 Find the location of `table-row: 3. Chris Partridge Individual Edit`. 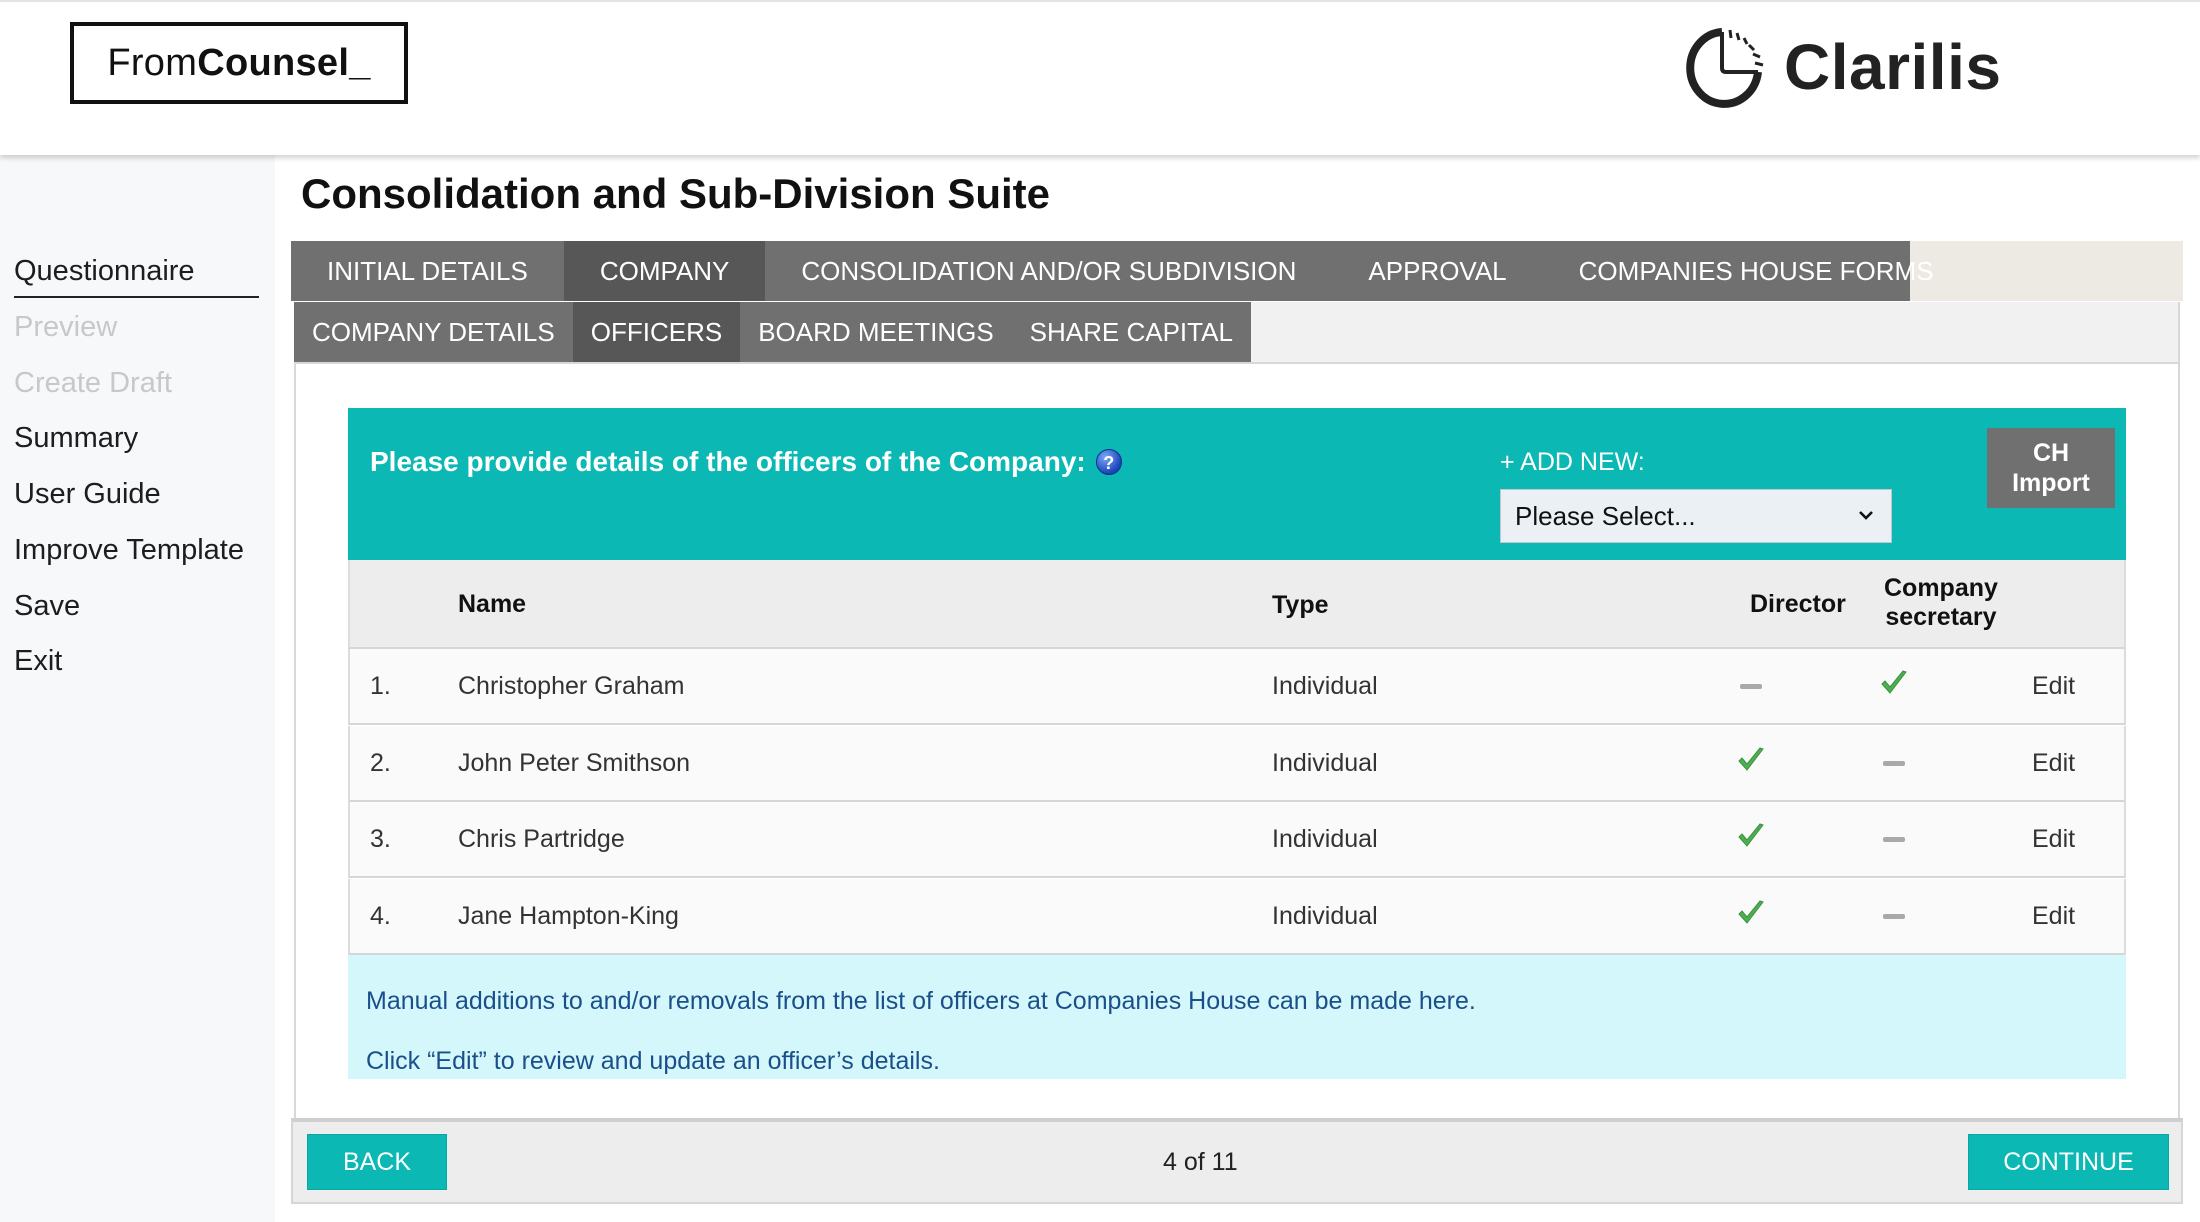

table-row: 3. Chris Partridge Individual Edit is located at coordinates (1237, 840).